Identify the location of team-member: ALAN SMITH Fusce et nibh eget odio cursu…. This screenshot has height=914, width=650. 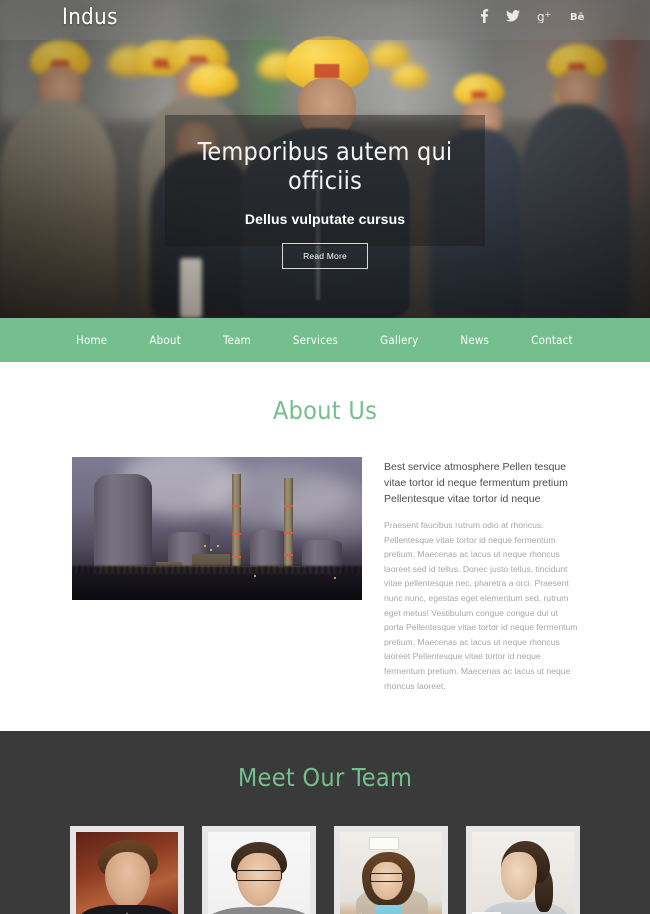
(127, 870).